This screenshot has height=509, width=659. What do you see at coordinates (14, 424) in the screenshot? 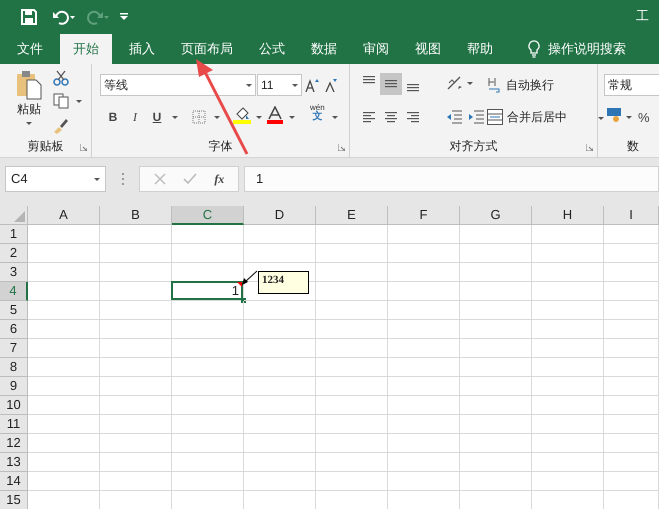
I see `row-header: 11` at bounding box center [14, 424].